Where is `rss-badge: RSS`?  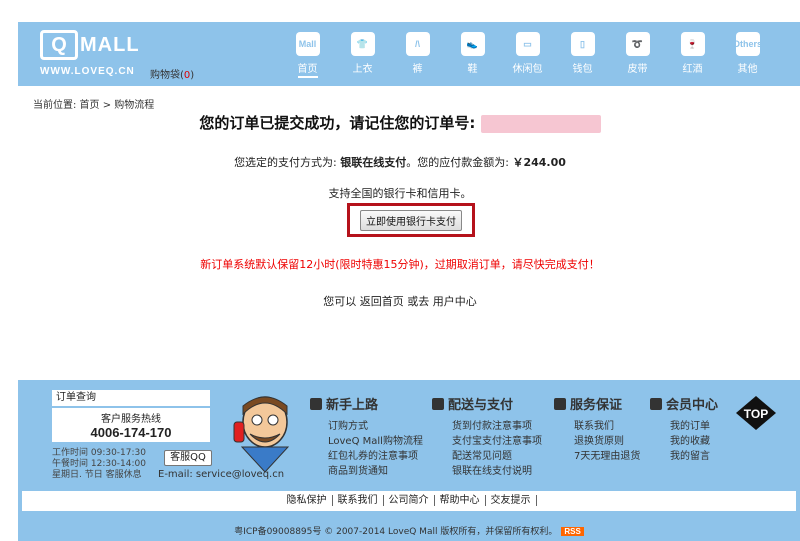
rss-badge: RSS is located at coordinates (572, 531).